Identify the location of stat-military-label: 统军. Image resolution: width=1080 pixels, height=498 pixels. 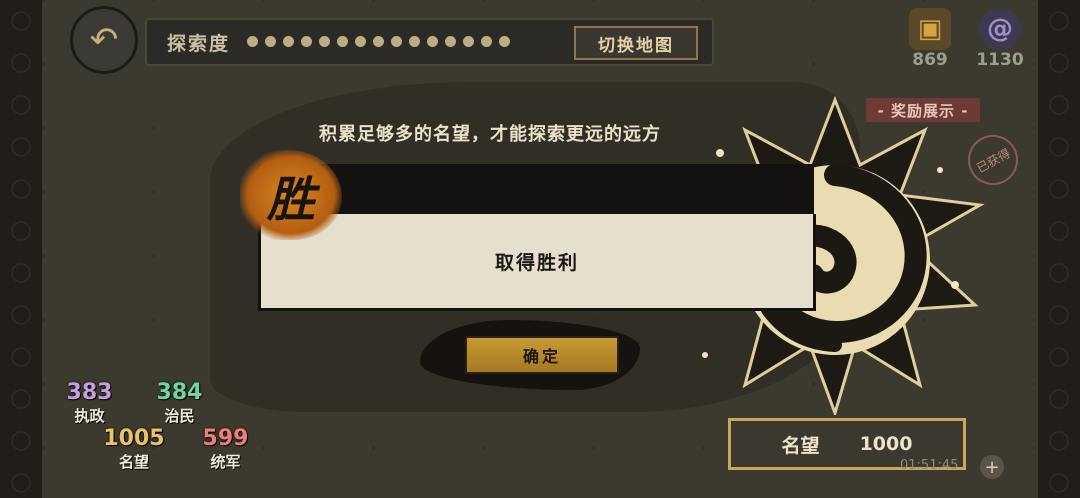
(225, 462).